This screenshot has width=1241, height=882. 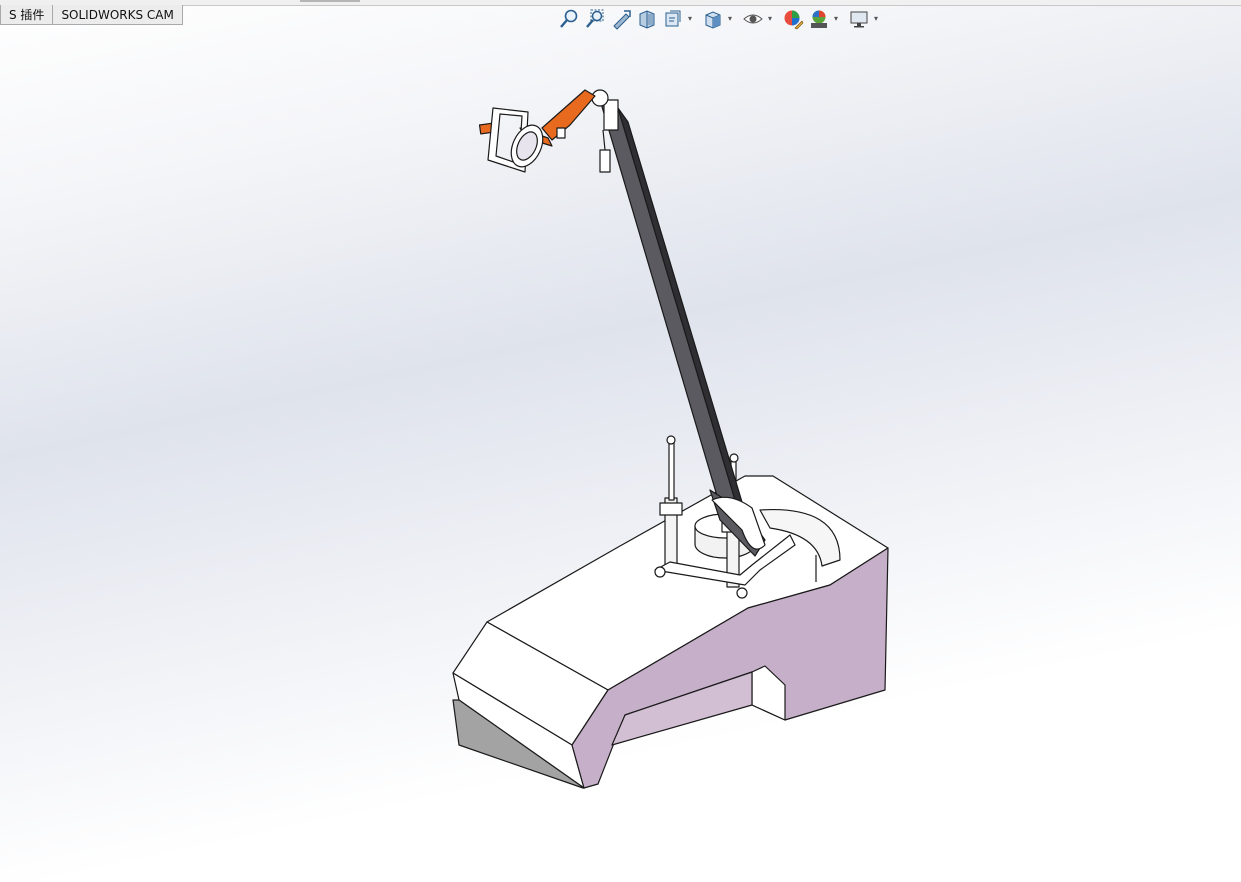 What do you see at coordinates (27, 15) in the screenshot?
I see `tab-addins: S 插件` at bounding box center [27, 15].